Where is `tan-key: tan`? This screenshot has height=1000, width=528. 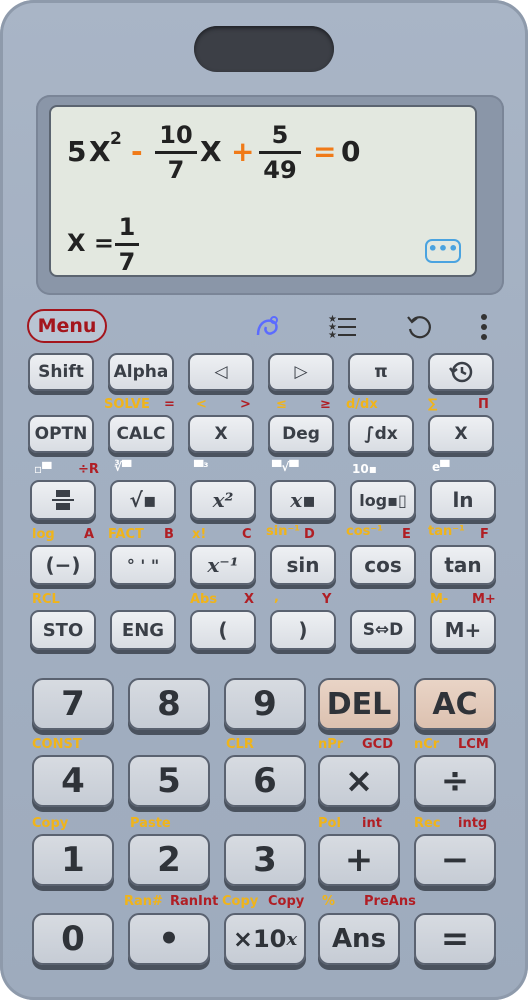
tan-key: tan is located at coordinates (463, 565).